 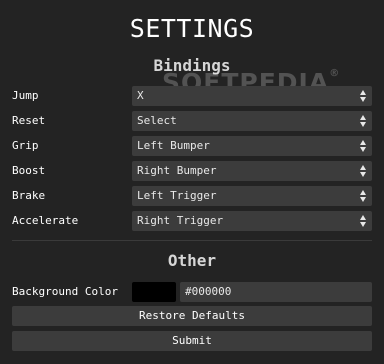 What do you see at coordinates (29, 170) in the screenshot?
I see `binding-label: Boost` at bounding box center [29, 170].